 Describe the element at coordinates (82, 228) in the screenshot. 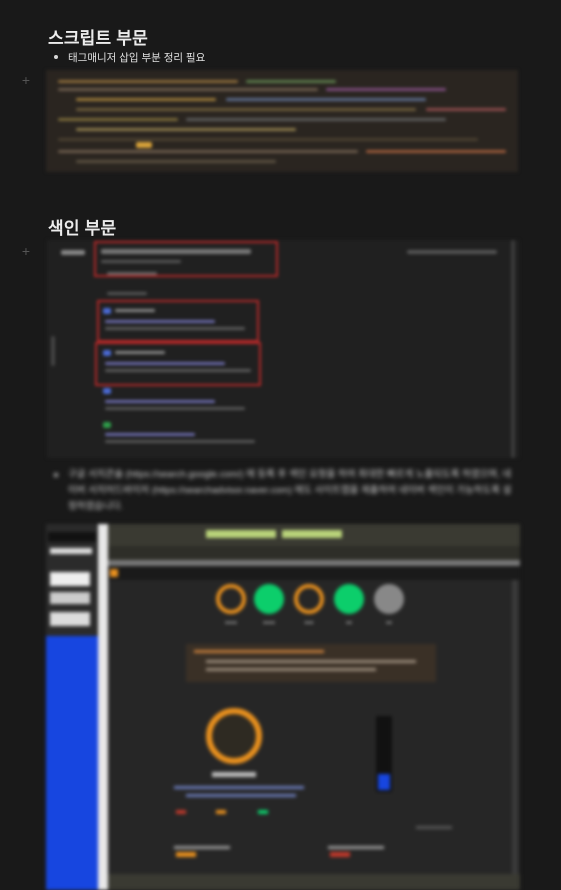

I see `section-heading-index: 색인 부문` at that location.